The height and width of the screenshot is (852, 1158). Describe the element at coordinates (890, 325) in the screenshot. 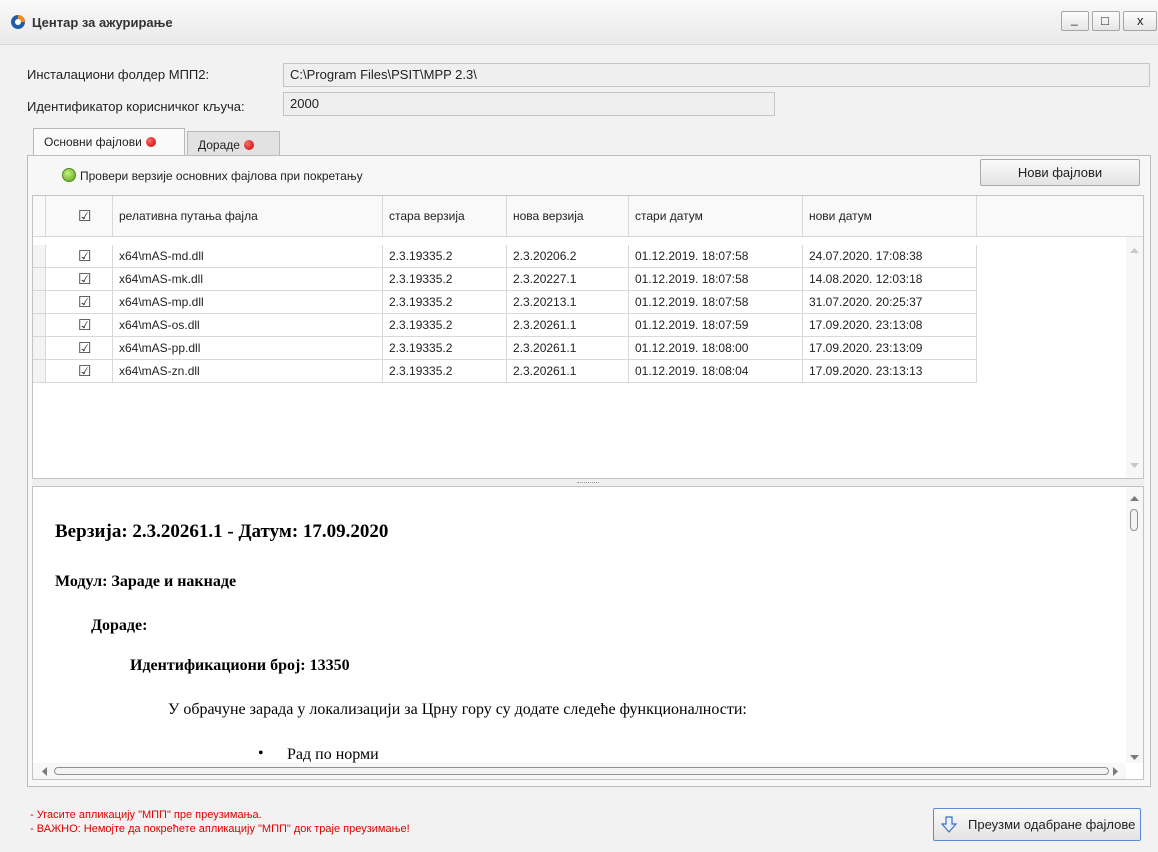

I see `cell-new-date: 17.09.2020. 23:13:08` at that location.